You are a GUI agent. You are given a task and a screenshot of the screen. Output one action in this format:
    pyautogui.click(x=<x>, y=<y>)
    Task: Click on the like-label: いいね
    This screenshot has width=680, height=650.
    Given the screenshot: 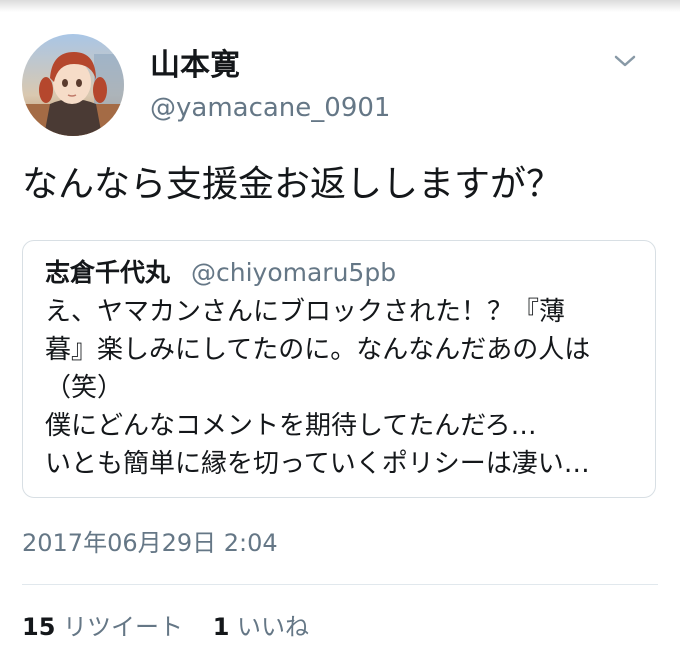 What is the action you would take?
    pyautogui.click(x=273, y=627)
    